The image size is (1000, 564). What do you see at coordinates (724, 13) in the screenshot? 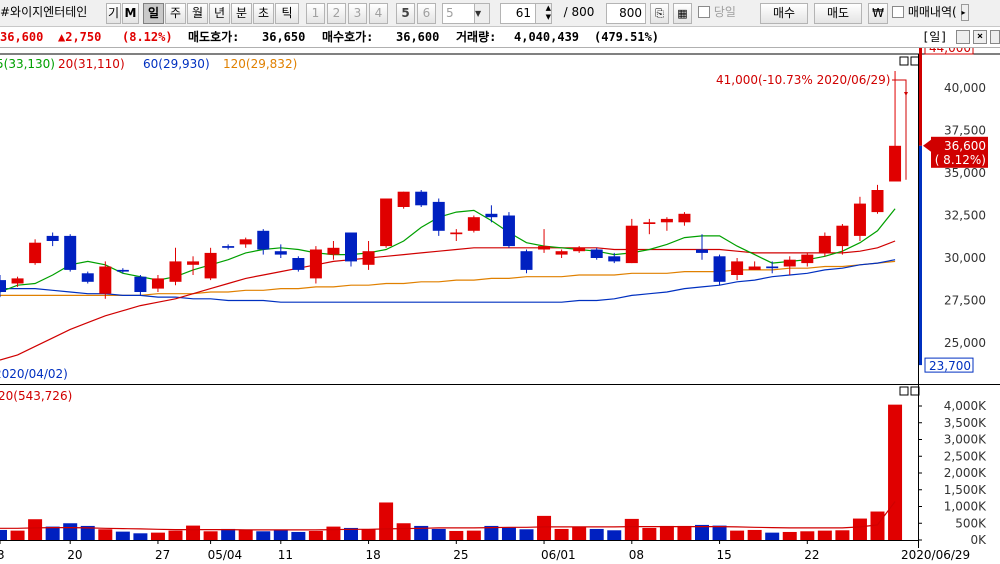
I see `today-checkbox: 당일` at bounding box center [724, 13].